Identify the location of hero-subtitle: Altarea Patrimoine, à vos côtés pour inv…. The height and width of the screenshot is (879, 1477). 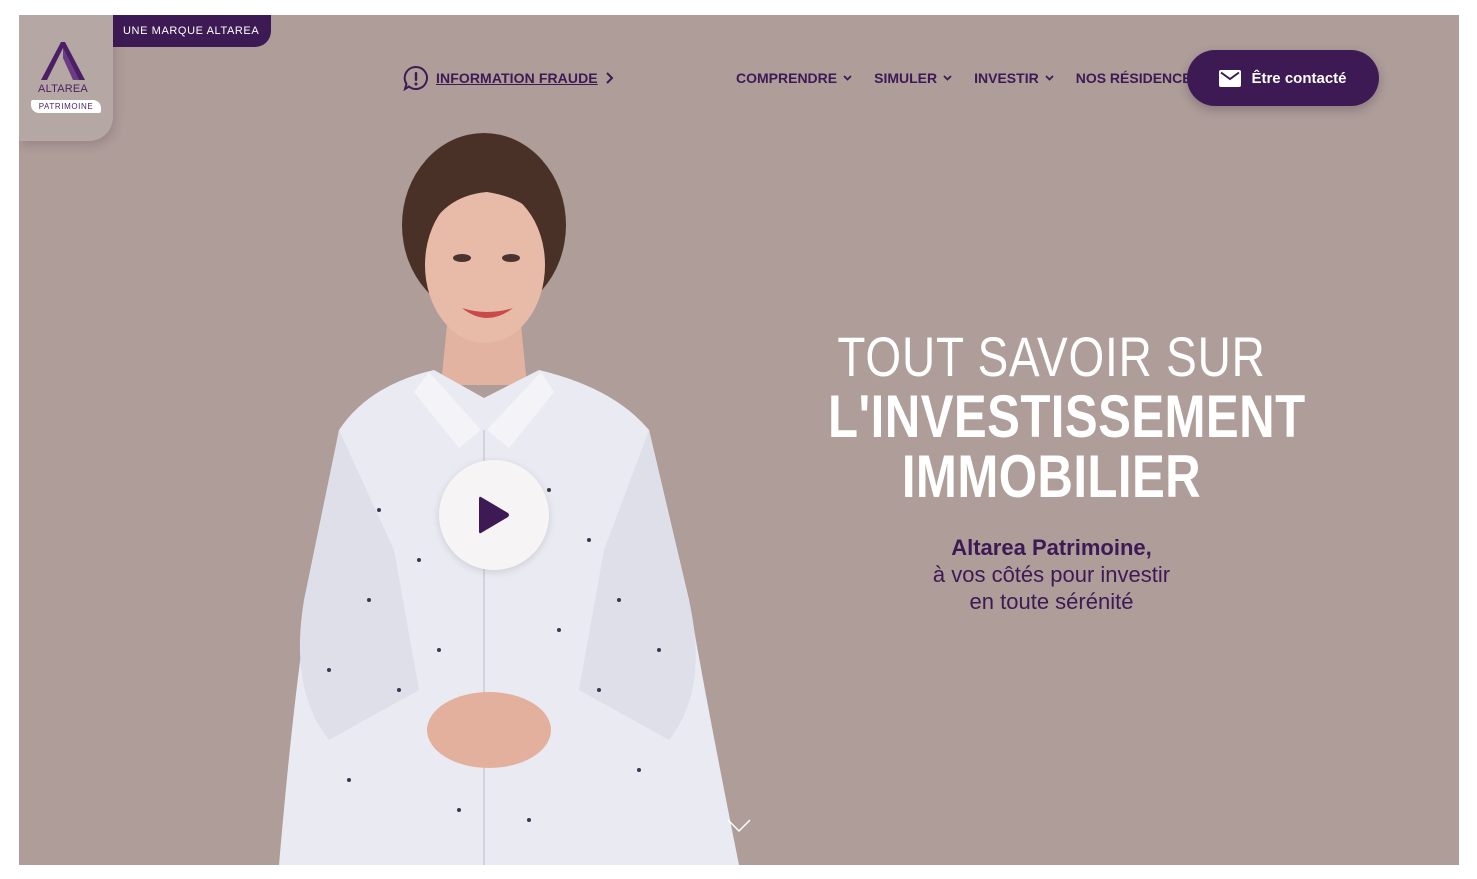
(1051, 574).